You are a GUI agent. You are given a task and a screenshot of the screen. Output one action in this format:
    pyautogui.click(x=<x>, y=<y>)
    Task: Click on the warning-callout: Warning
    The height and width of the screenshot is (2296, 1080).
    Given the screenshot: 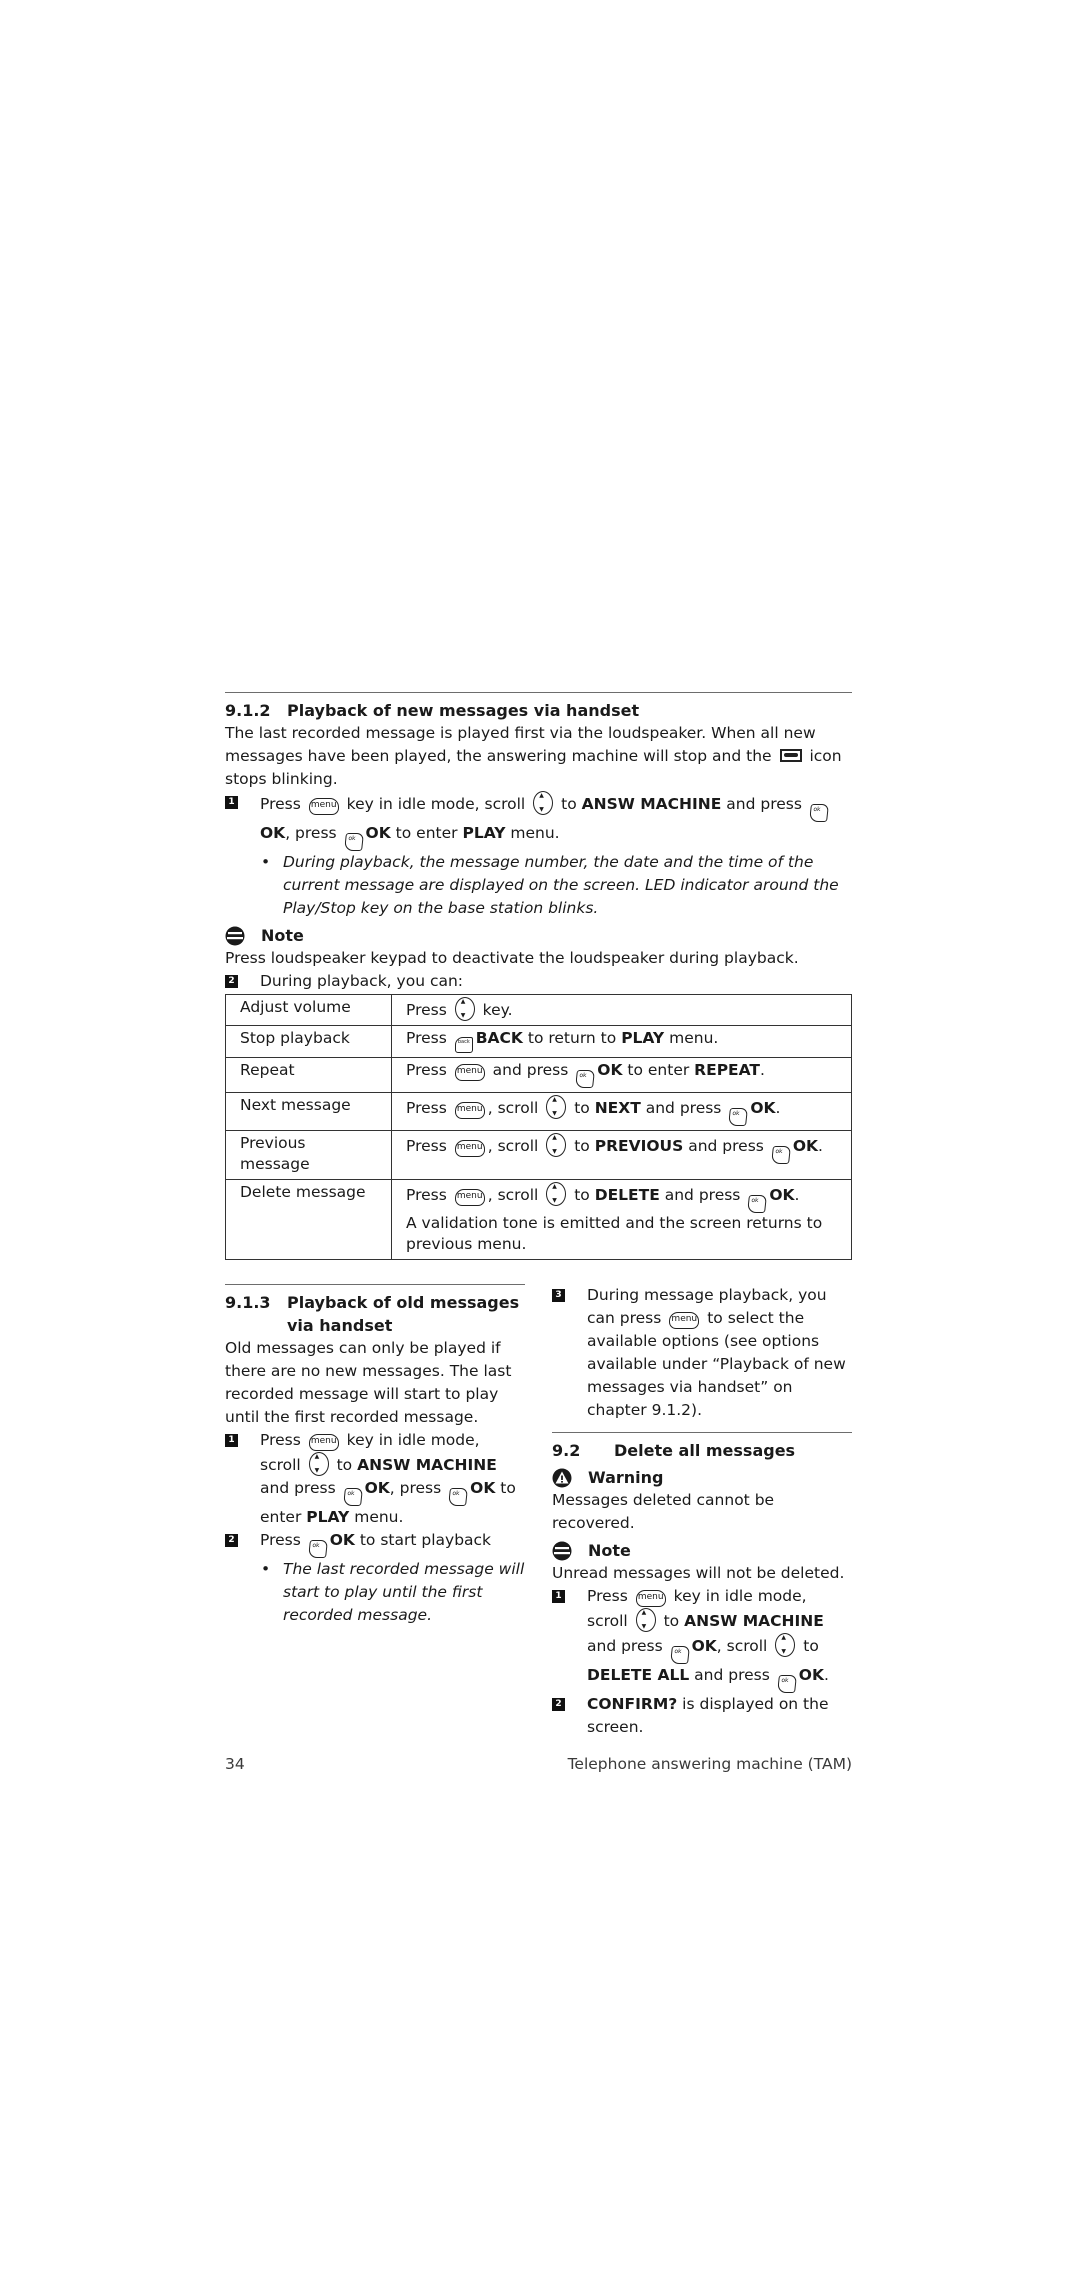 What is the action you would take?
    pyautogui.click(x=702, y=1477)
    